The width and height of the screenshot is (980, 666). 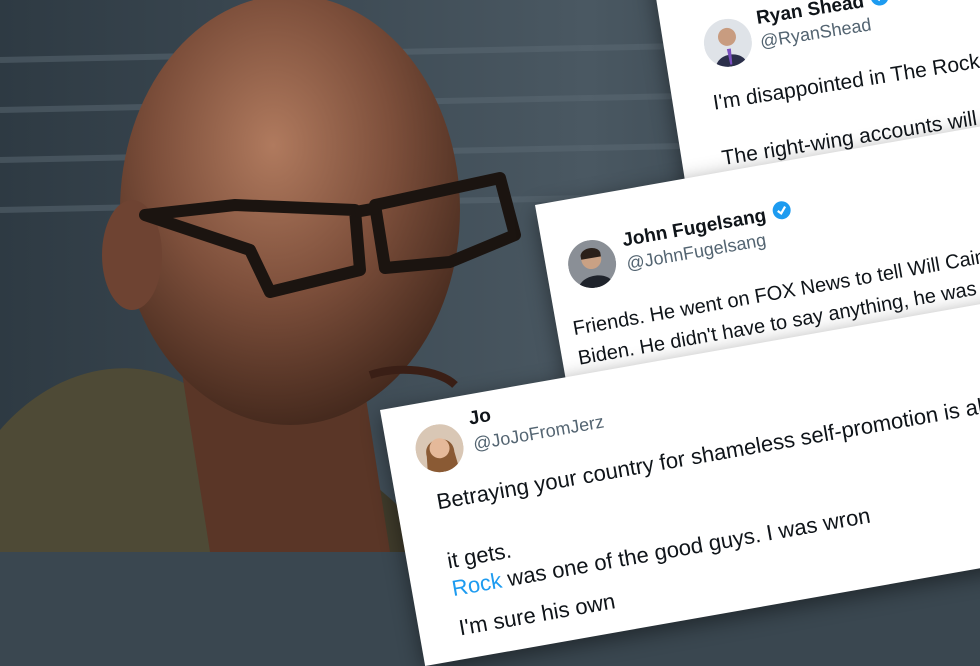 I want to click on user-handle: @JoJoFromJerz, so click(x=539, y=433).